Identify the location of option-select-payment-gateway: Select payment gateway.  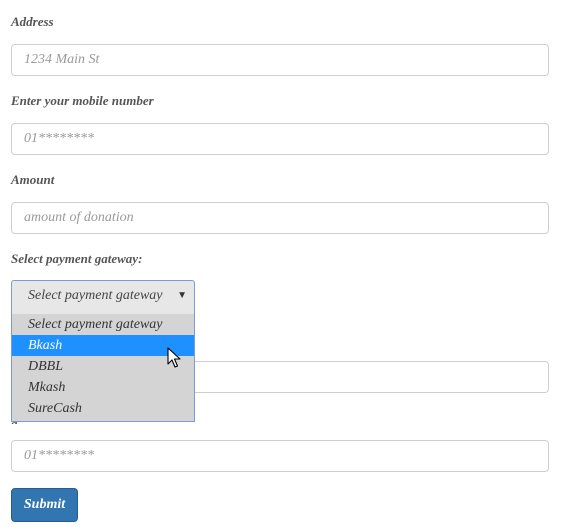
(103, 324).